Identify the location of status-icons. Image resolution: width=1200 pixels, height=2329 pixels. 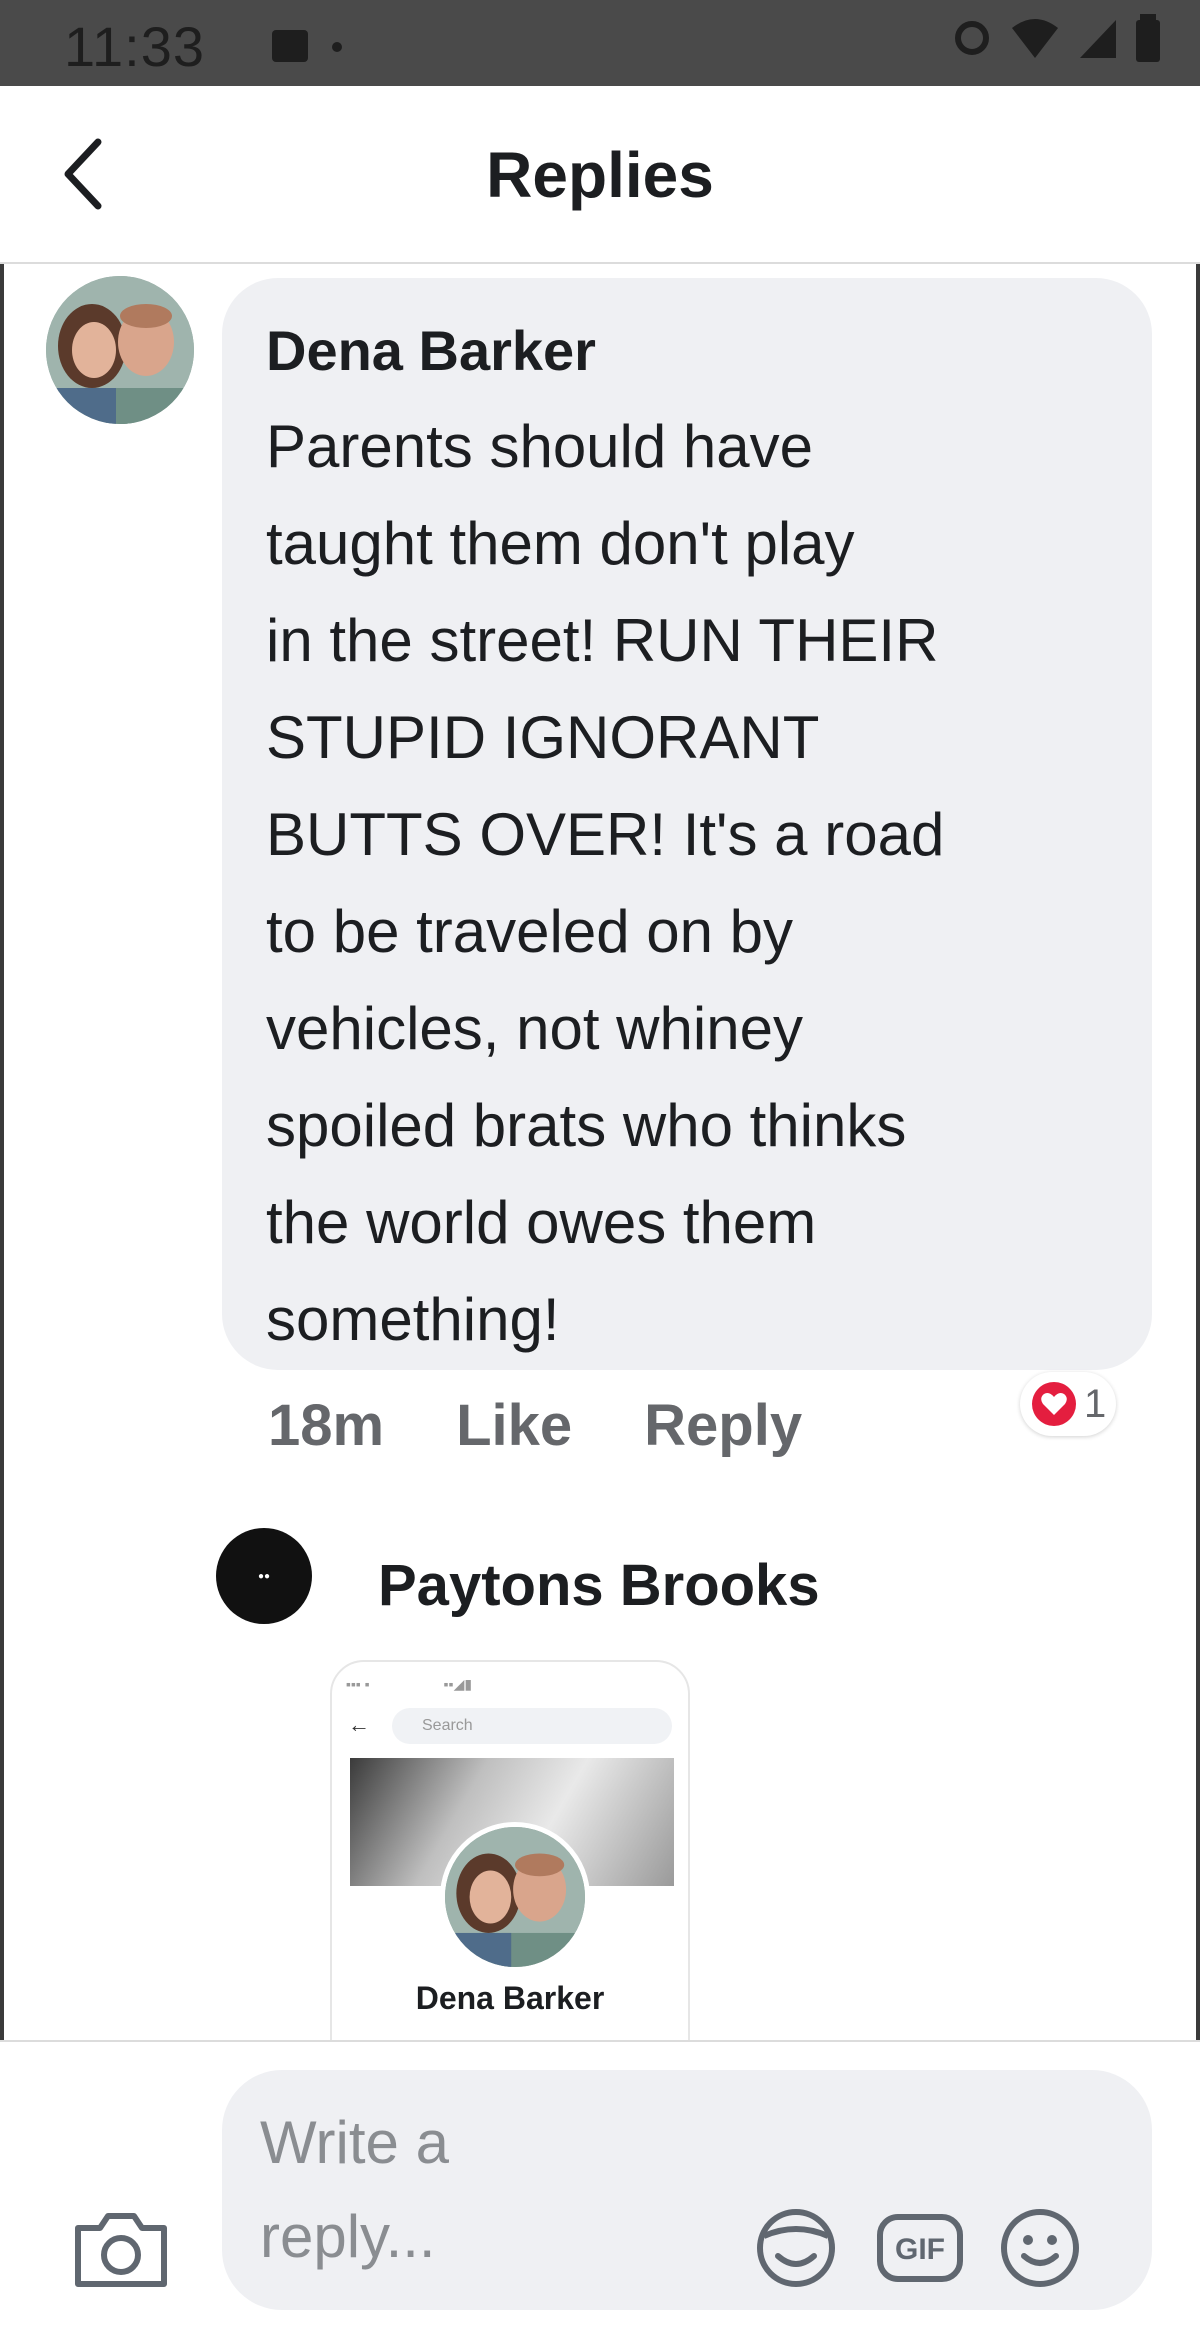
(1056, 38).